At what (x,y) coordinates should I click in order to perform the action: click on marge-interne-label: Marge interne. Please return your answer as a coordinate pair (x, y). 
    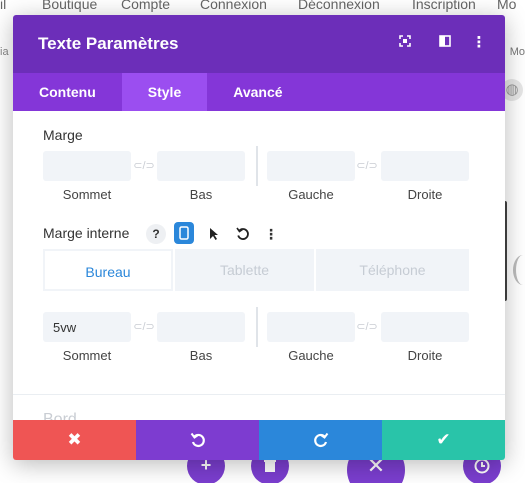
    Looking at the image, I should click on (86, 233).